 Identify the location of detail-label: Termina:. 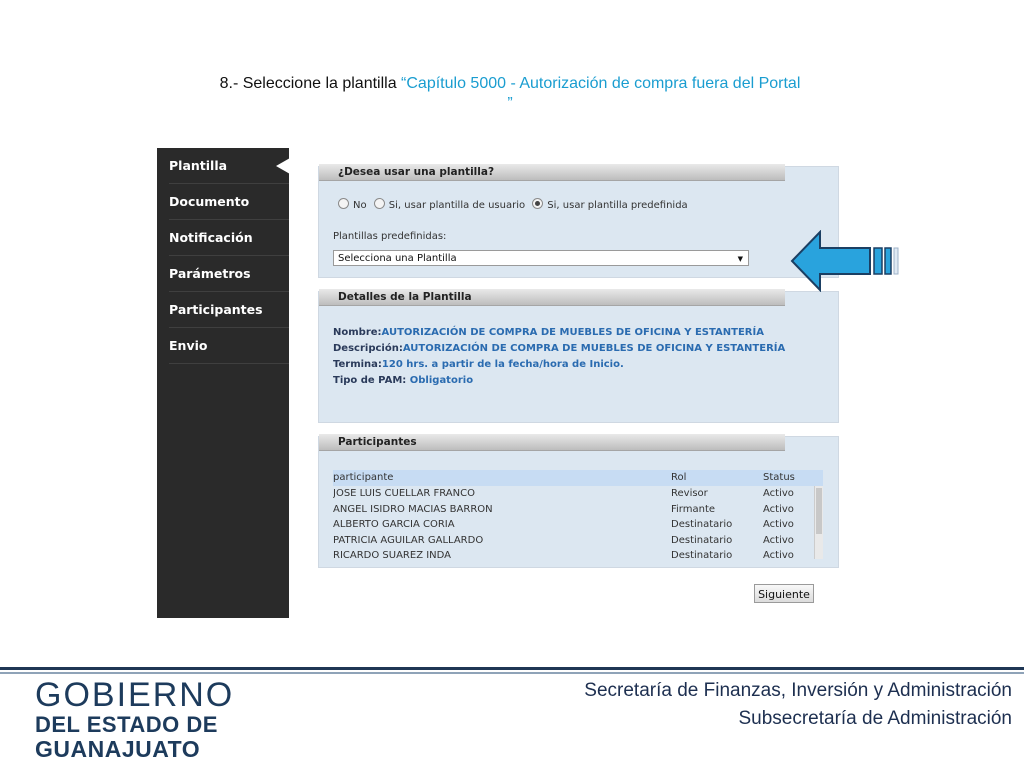
(357, 364).